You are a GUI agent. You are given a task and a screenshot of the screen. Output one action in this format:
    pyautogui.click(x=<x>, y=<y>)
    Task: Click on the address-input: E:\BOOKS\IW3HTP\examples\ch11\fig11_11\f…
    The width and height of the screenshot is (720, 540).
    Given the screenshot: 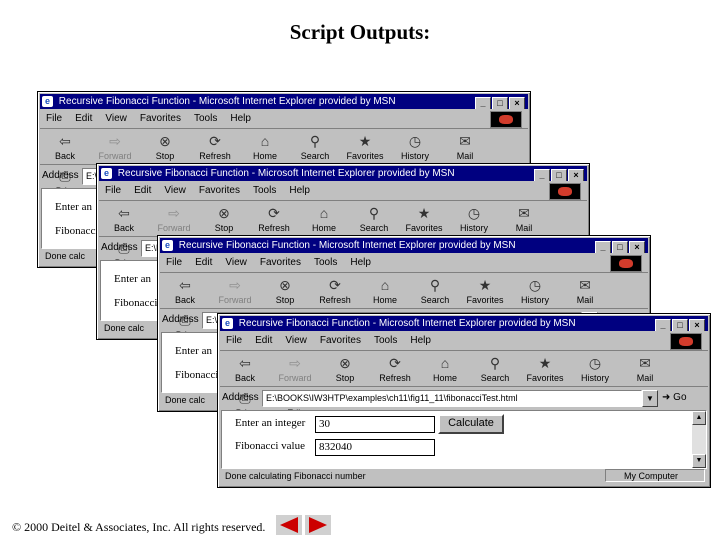 What is the action you would take?
    pyautogui.click(x=452, y=398)
    